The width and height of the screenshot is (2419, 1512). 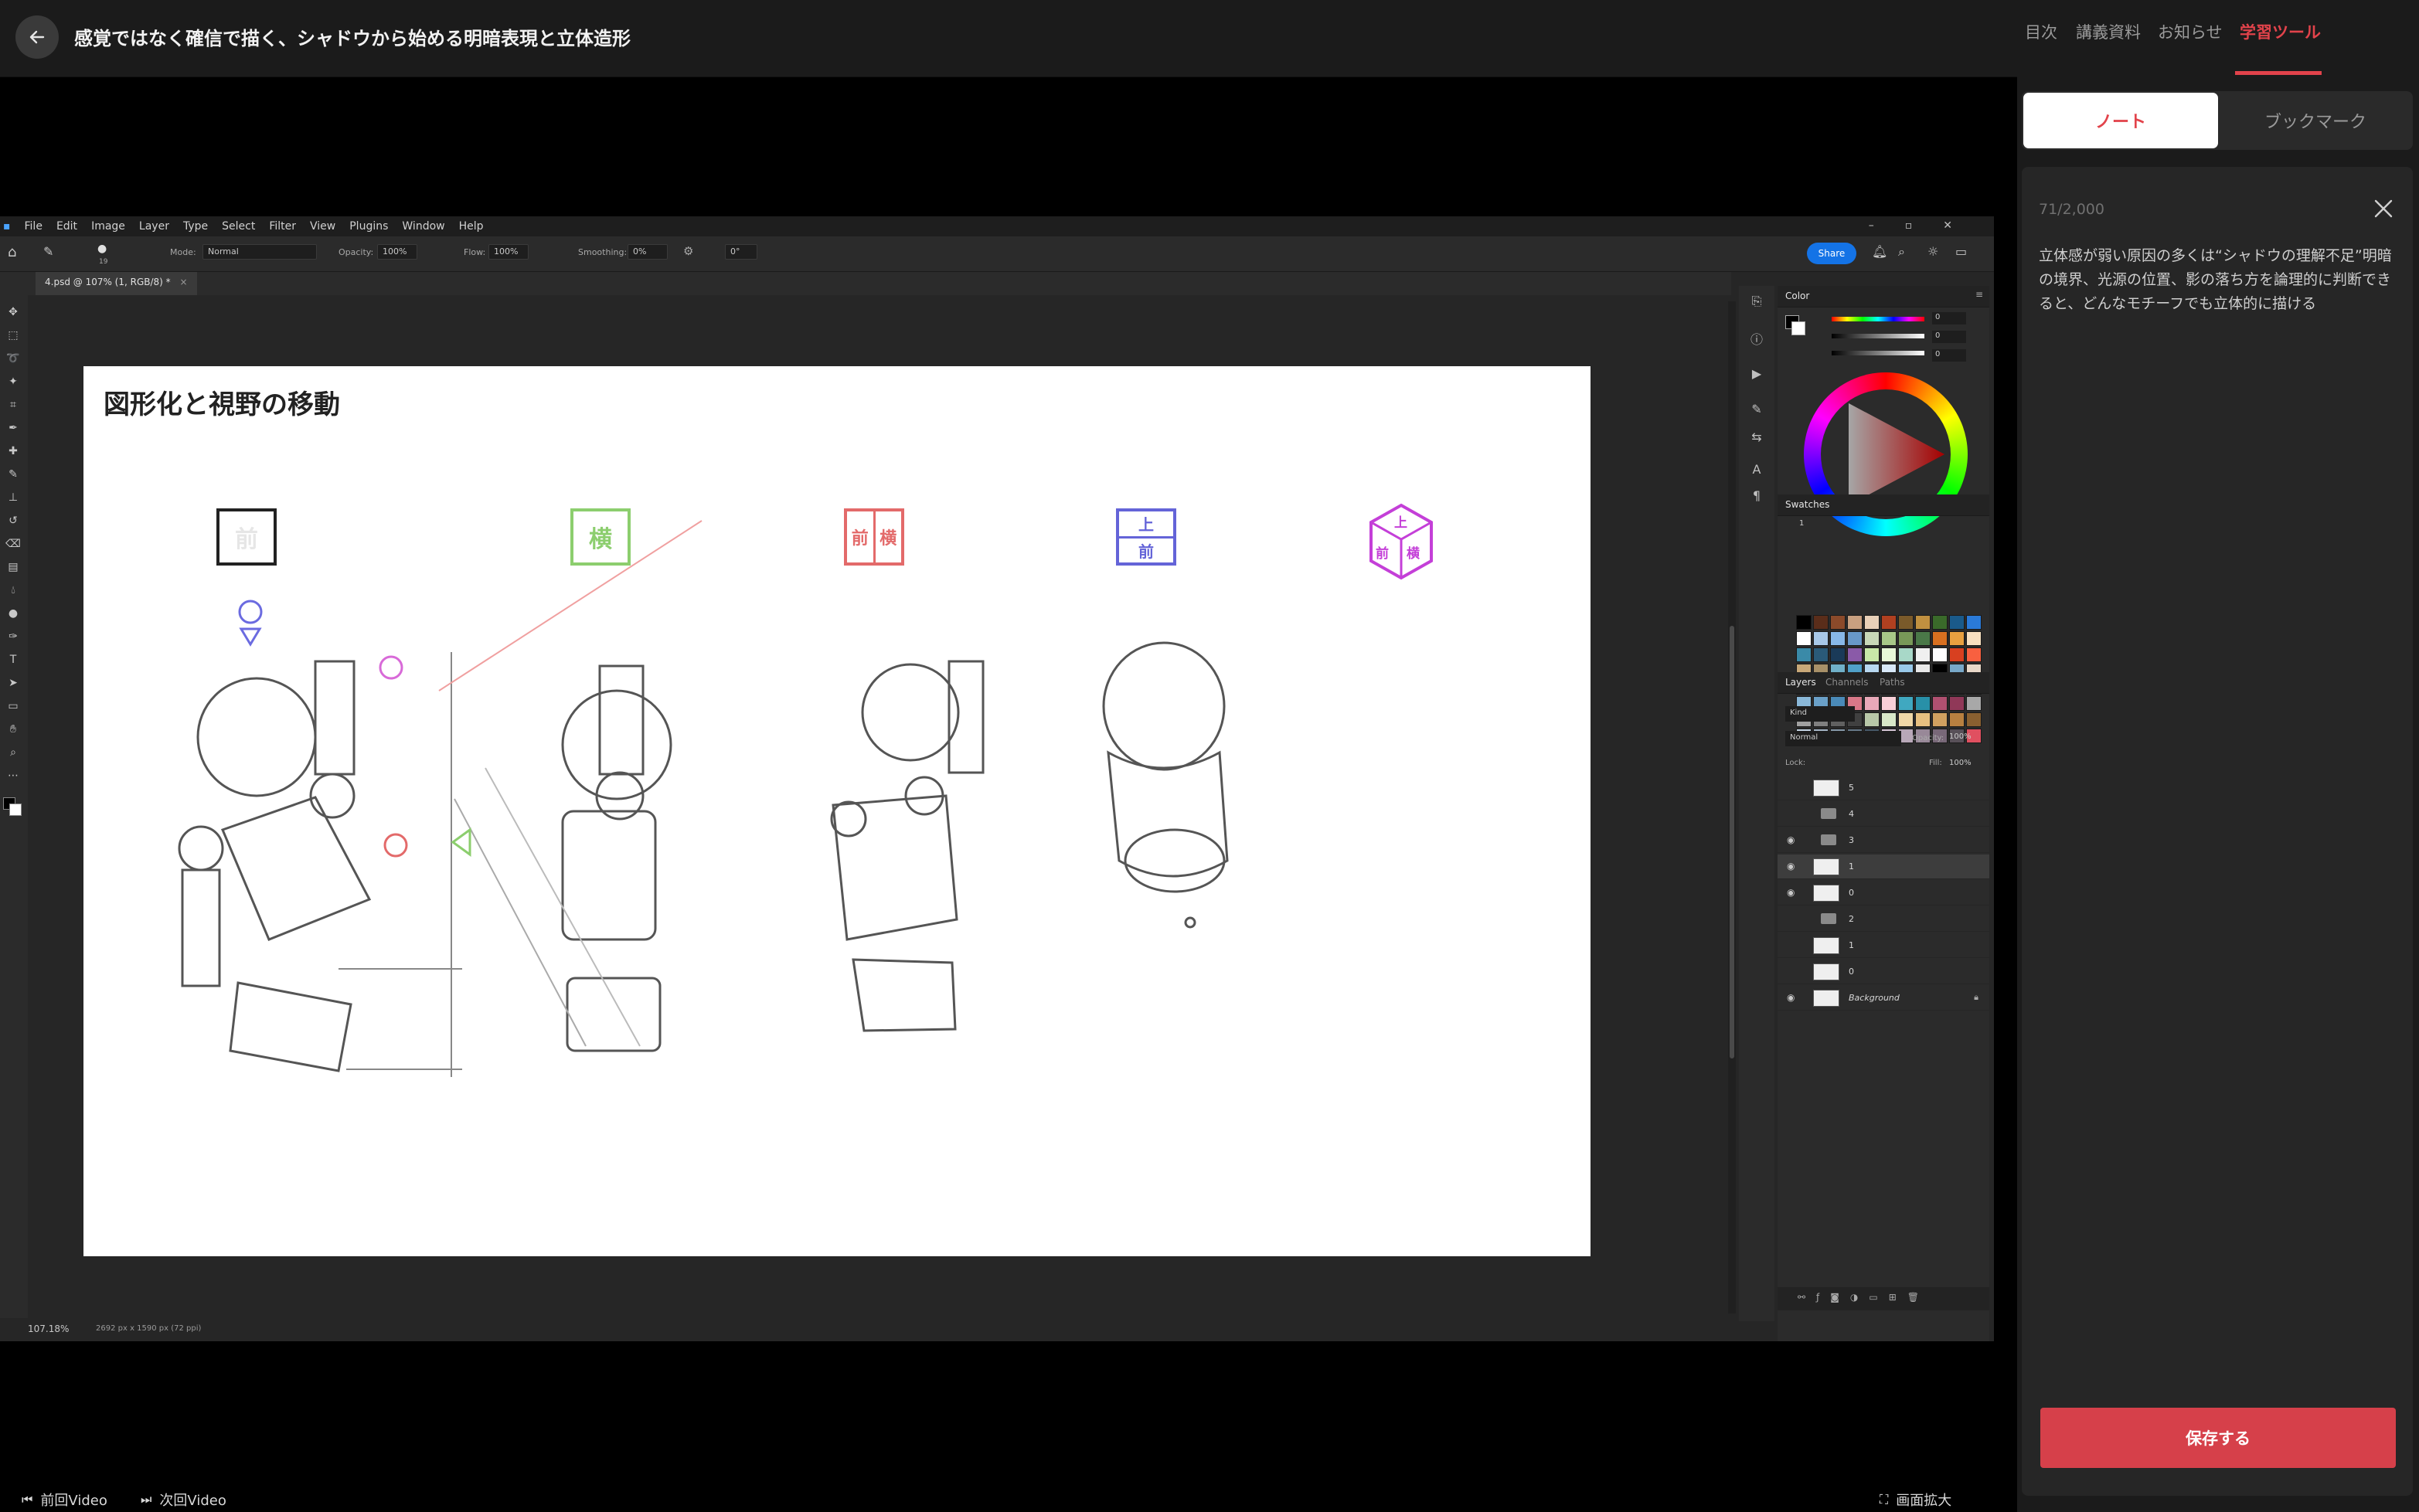 I want to click on channels-tab: Channels, so click(x=1847, y=682).